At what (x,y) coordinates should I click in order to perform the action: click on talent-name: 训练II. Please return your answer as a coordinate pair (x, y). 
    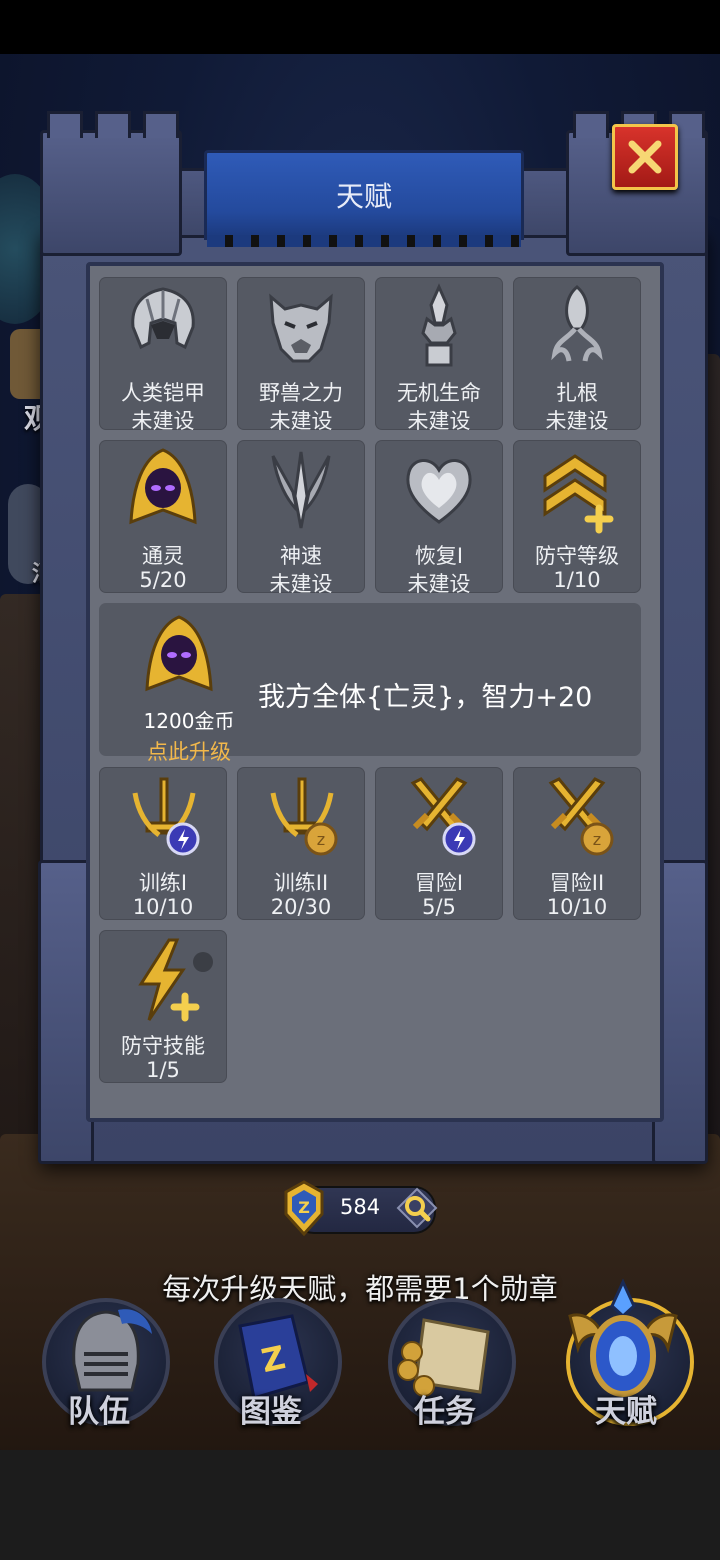
    Looking at the image, I should click on (301, 883).